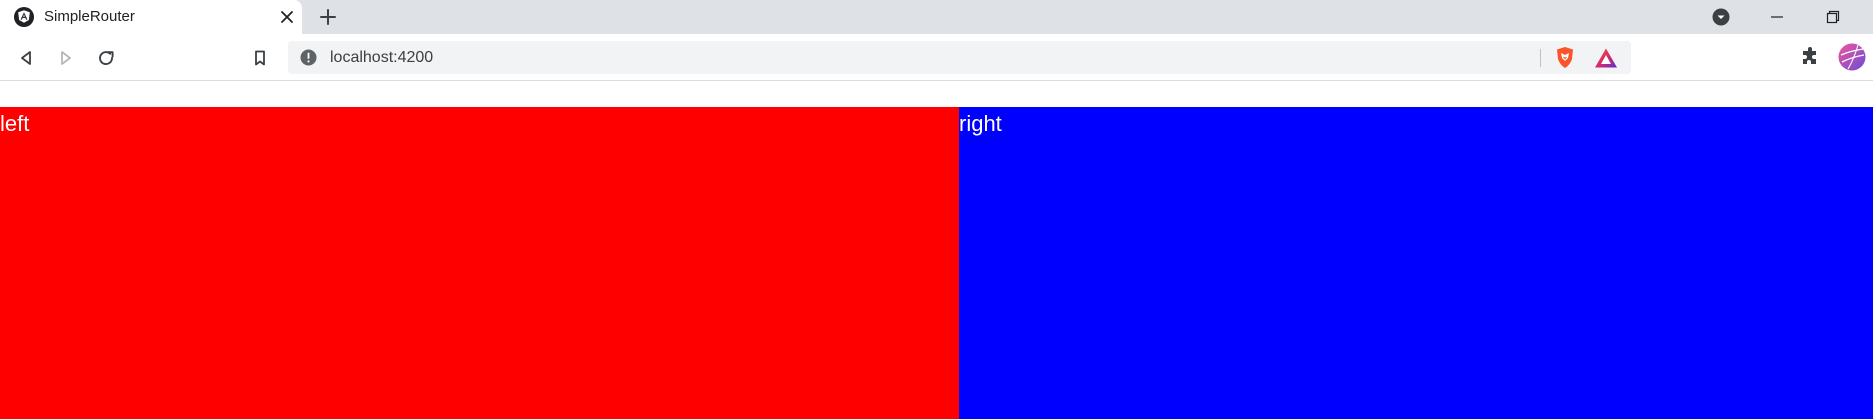 The height and width of the screenshot is (419, 1873). I want to click on close-icon, so click(287, 17).